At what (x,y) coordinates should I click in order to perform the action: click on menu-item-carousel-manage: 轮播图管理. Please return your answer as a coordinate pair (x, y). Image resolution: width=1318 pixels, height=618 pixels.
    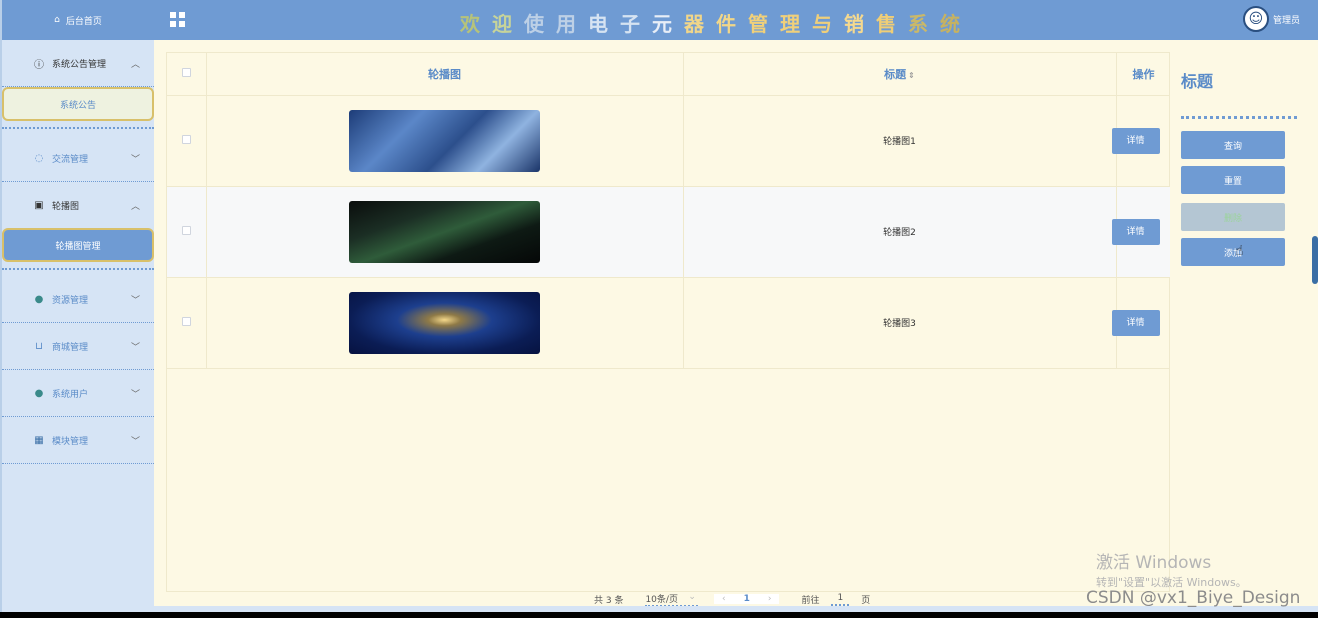
    Looking at the image, I should click on (78, 245).